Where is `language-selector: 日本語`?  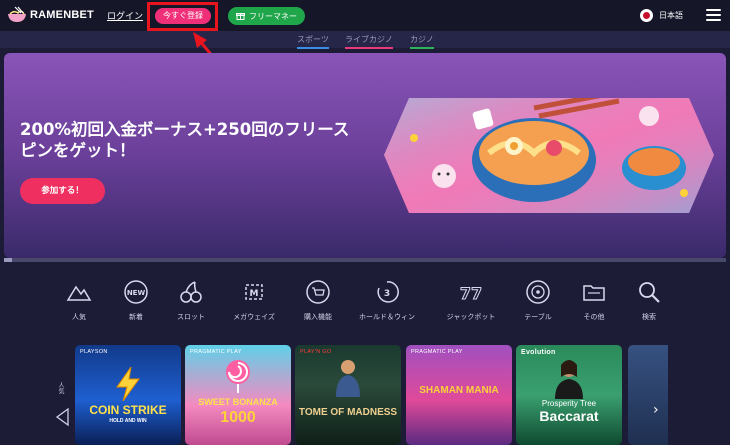 language-selector: 日本語 is located at coordinates (661, 15).